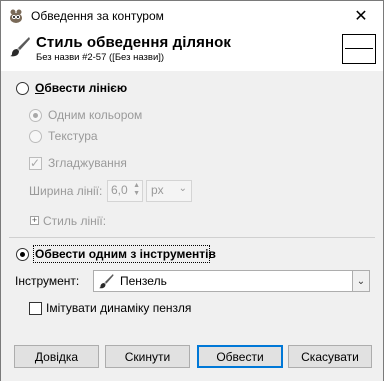 This screenshot has width=384, height=381. I want to click on window-title: Обведення за контуром, so click(97, 16).